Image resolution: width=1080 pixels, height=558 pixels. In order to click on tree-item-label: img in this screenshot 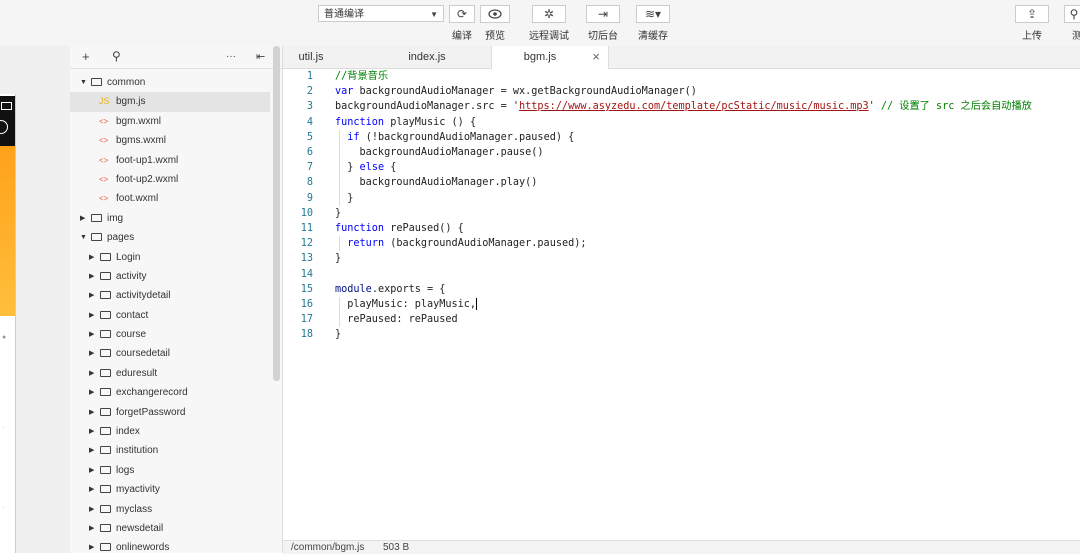, I will do `click(115, 218)`.